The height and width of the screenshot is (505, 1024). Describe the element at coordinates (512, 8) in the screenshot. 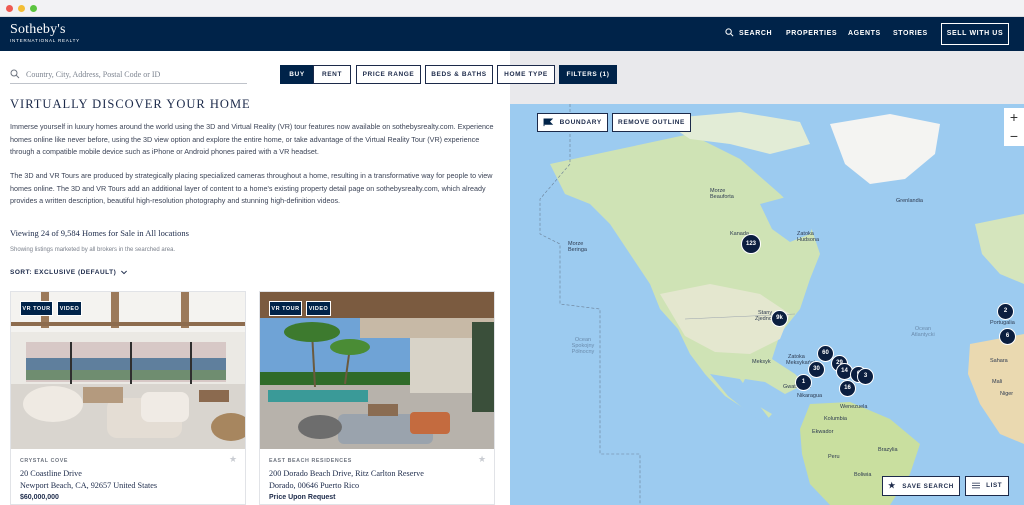

I see `browser-chrome` at that location.